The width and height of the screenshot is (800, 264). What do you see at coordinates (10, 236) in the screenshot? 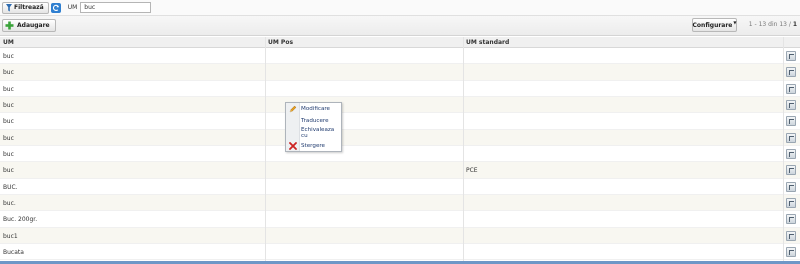
I see `cell-um: buc1` at bounding box center [10, 236].